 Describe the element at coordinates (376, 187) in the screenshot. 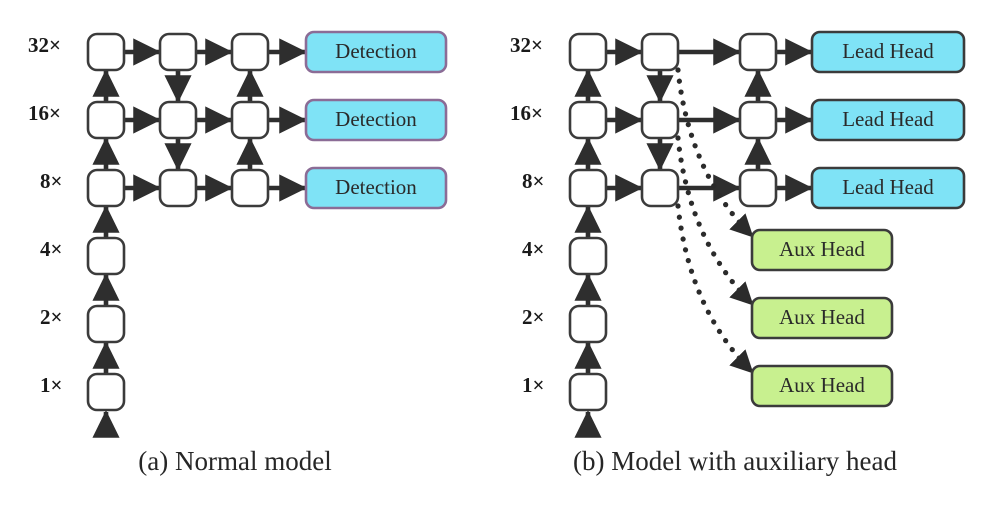

I see `detection-head-8x-label: Detection` at that location.